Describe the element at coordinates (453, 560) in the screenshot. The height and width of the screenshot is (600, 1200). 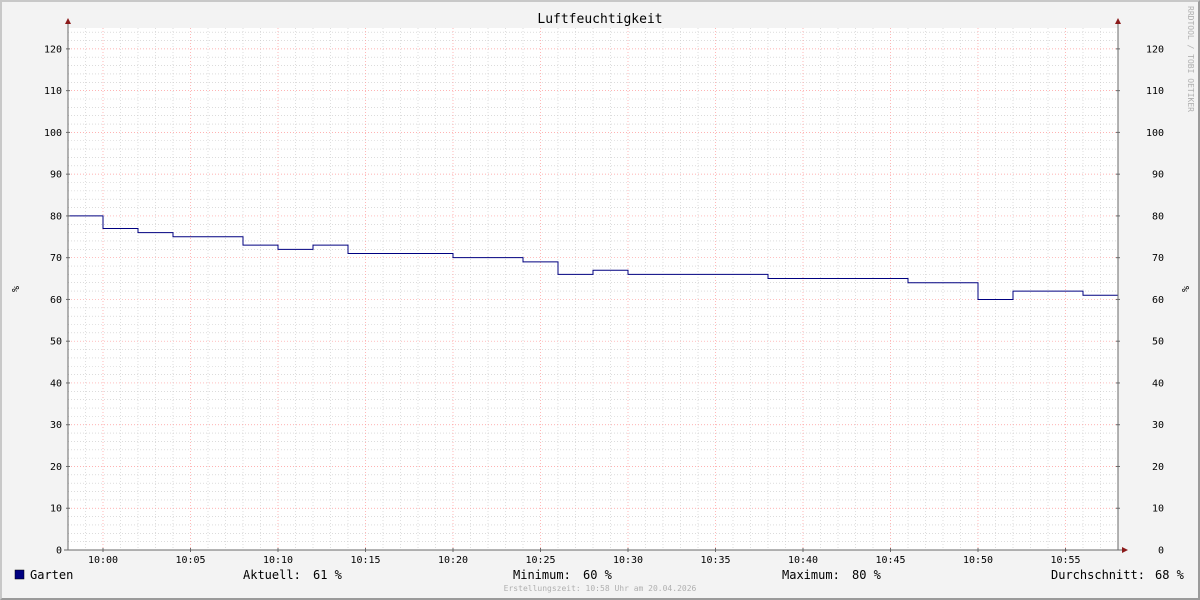
I see `x-tick-label: 10:20` at that location.